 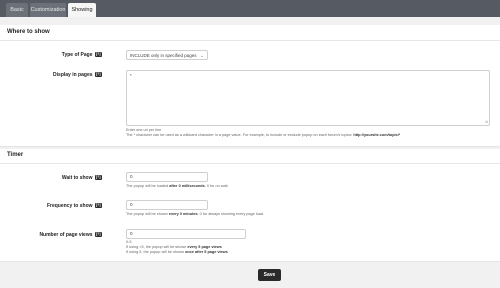 What do you see at coordinates (74, 206) in the screenshot?
I see `frequency-to-show-label: Frequency to show [?]` at bounding box center [74, 206].